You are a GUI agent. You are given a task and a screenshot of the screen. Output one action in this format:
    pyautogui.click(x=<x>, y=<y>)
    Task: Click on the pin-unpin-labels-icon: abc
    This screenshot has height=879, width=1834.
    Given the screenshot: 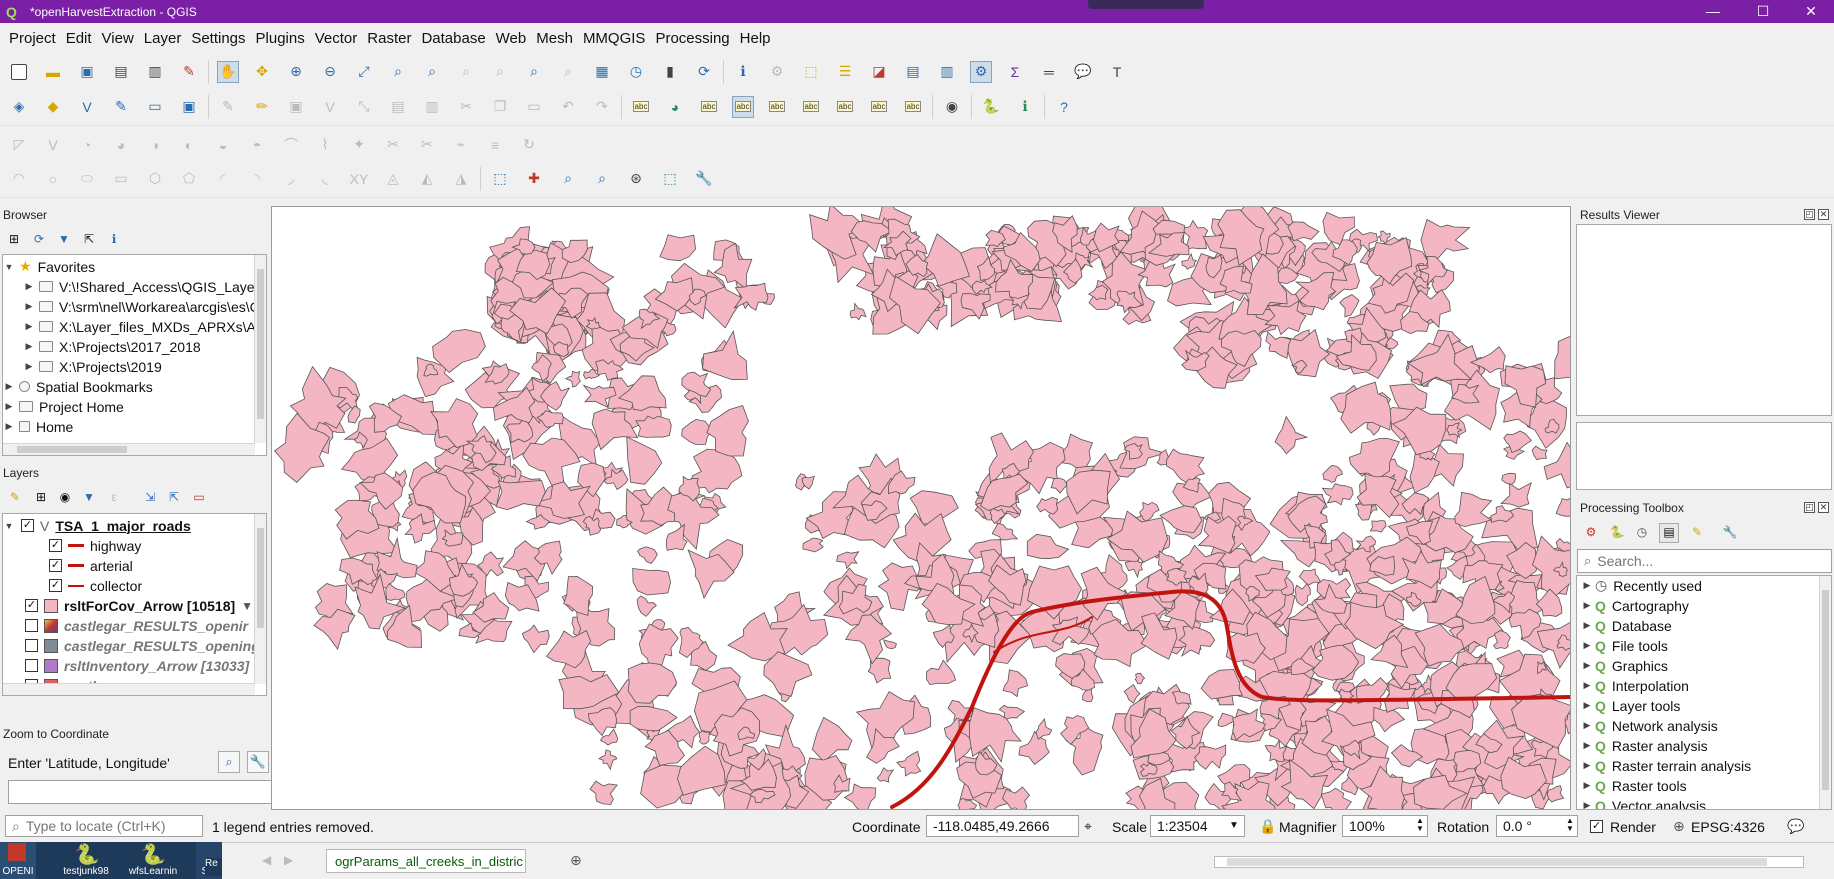 What is the action you would take?
    pyautogui.click(x=777, y=107)
    